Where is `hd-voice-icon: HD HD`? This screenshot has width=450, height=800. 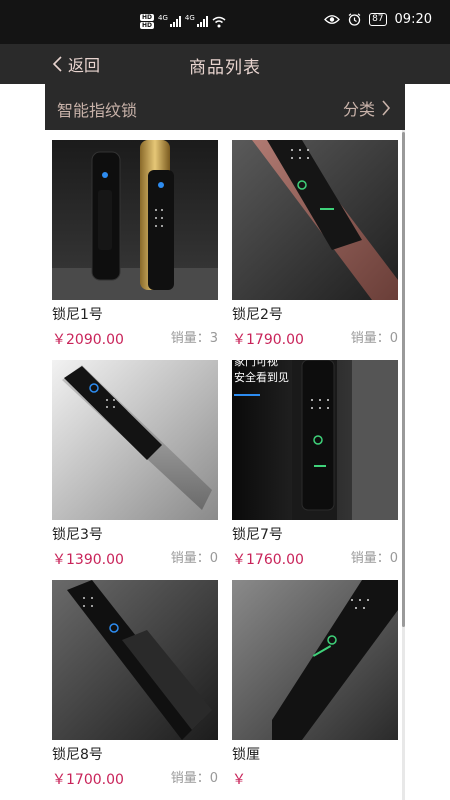
hd-voice-icon: HD HD is located at coordinates (147, 21).